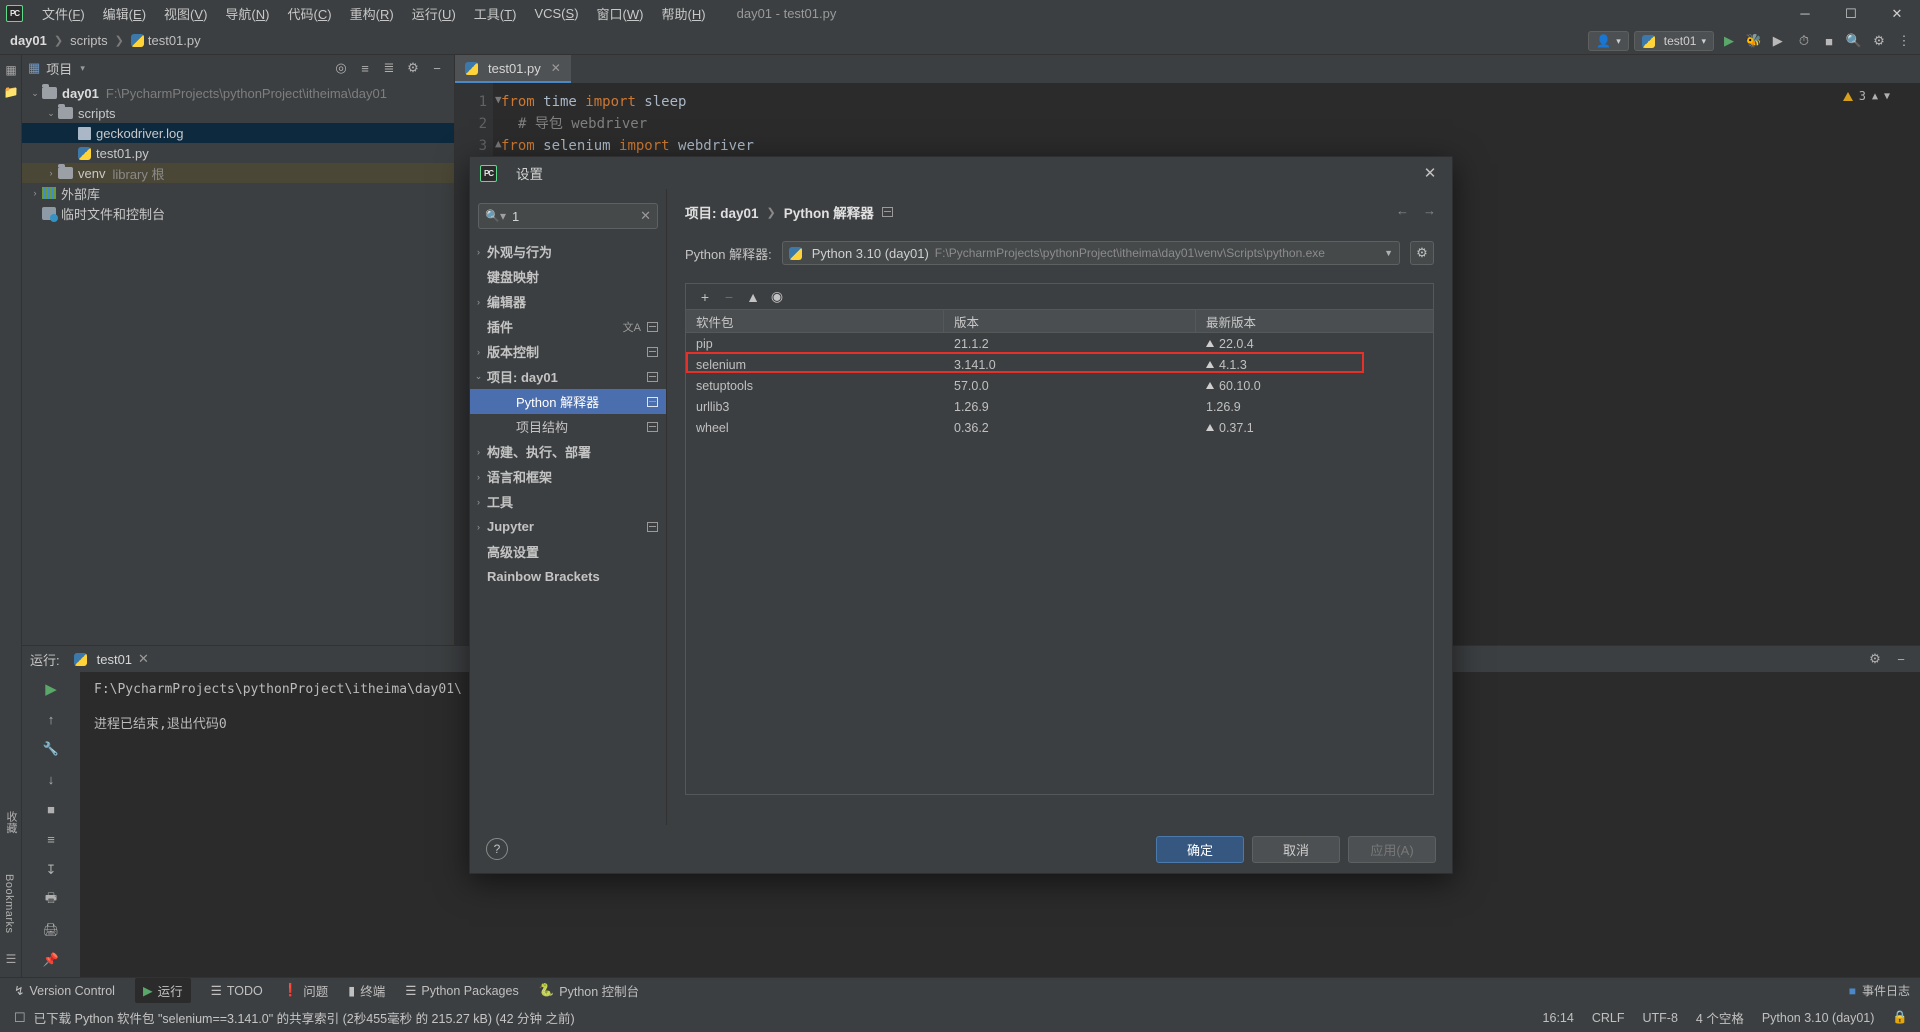  What do you see at coordinates (174, 40) in the screenshot?
I see `breadcrumb-test01: test01.py` at bounding box center [174, 40].